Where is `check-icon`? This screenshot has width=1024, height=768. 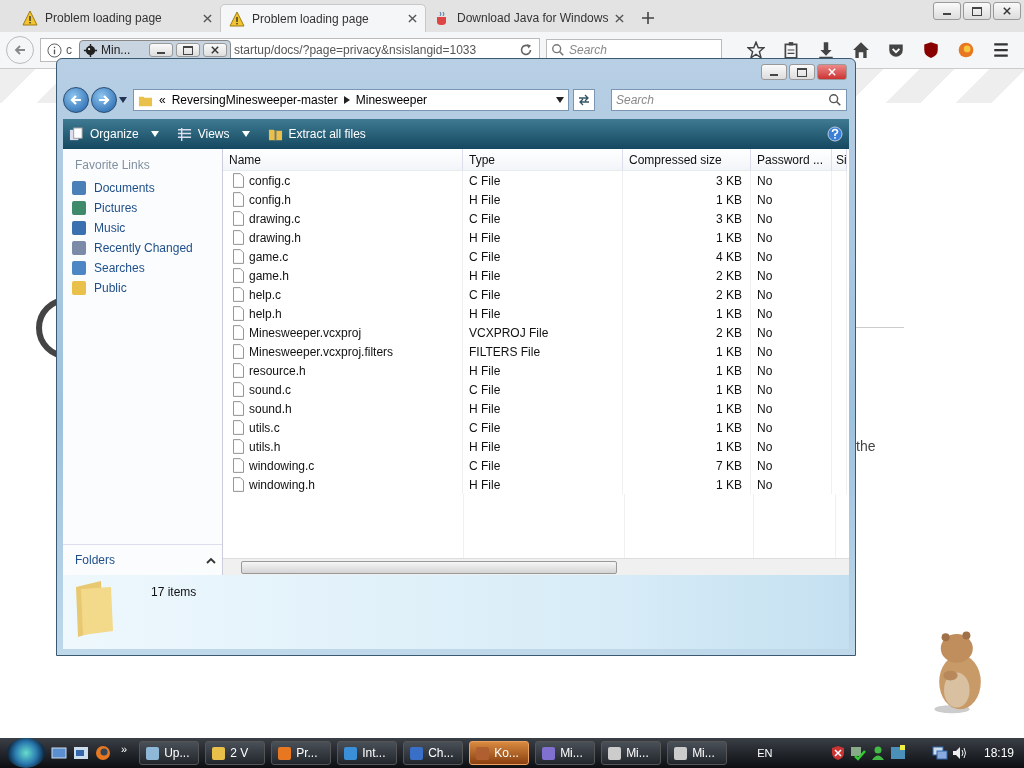
check-icon is located at coordinates (857, 753).